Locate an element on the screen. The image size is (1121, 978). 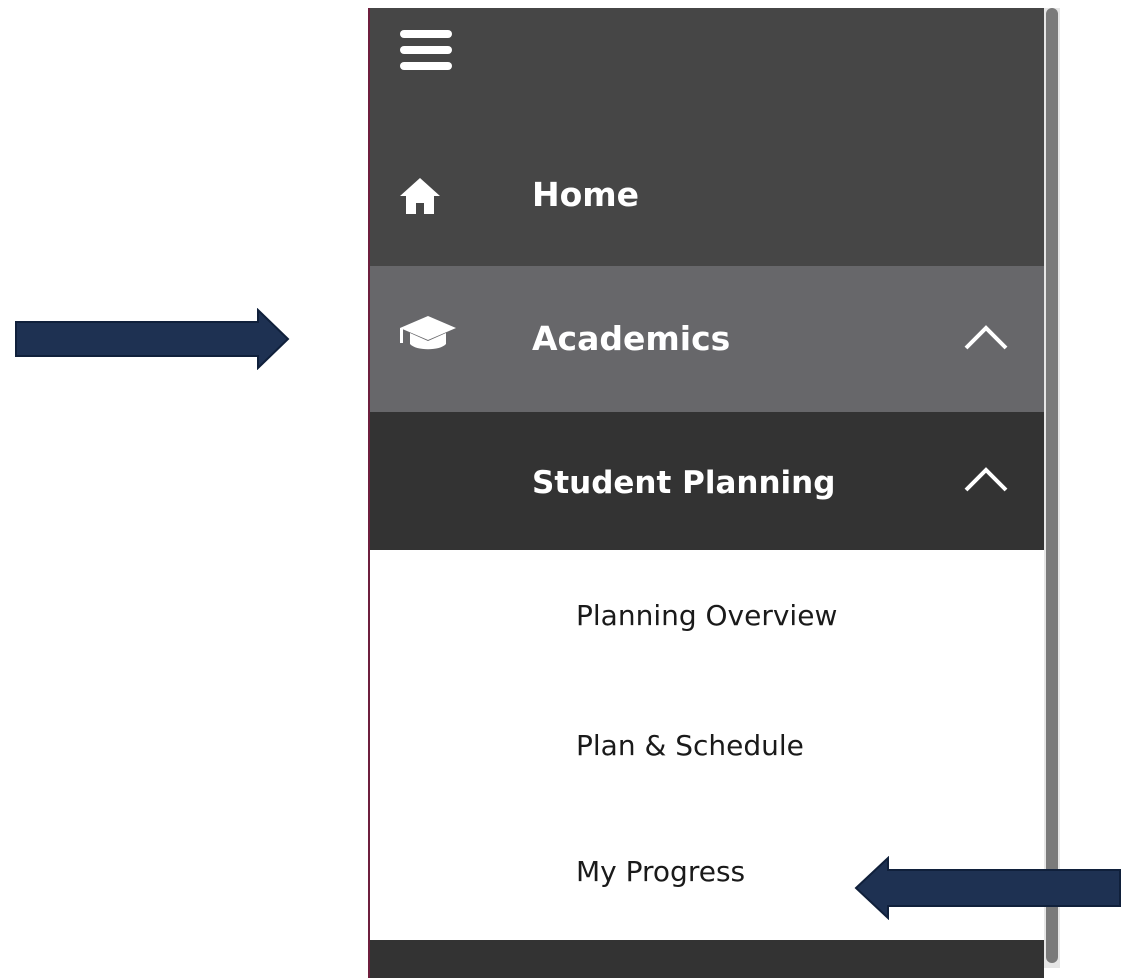
subsection-student-planning: Student Planning is located at coordinates (707, 481).